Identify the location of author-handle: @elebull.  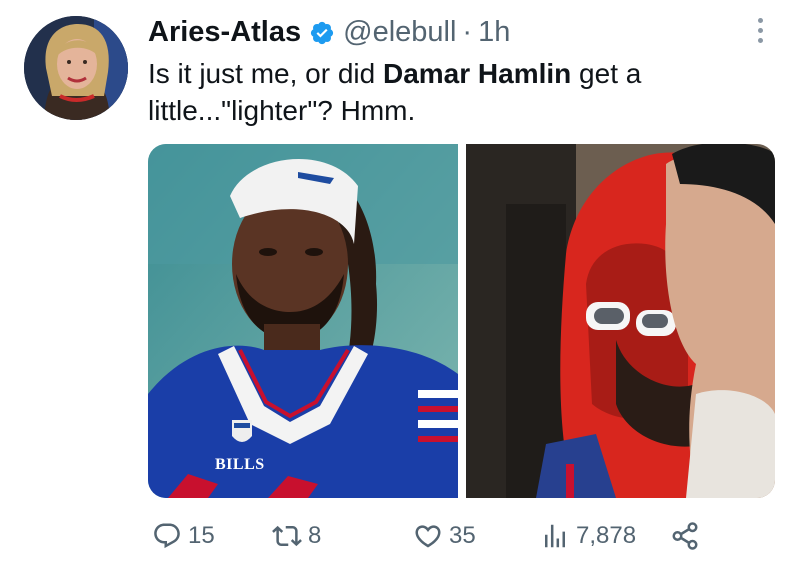
(399, 32).